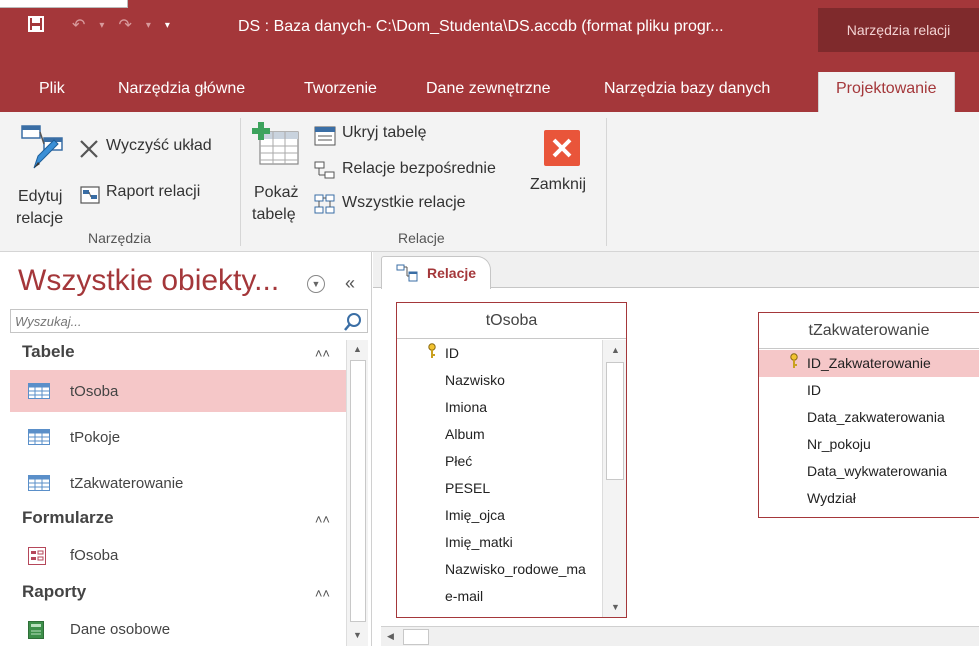 This screenshot has height=646, width=979. Describe the element at coordinates (148, 26) in the screenshot. I see `redo-dropdown-icon: ▾` at that location.